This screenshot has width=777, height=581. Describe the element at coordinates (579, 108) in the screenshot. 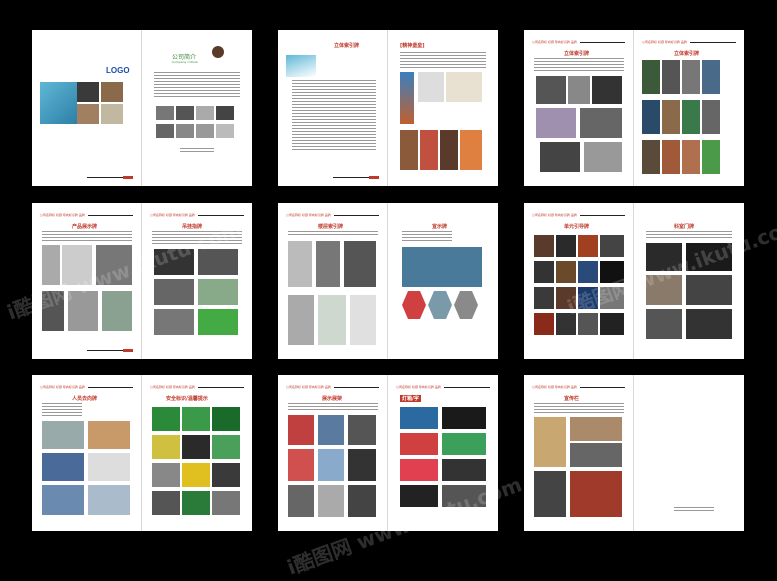

I see `page-left: 公司名称标 标题 导向标识牌 品牌 立体索引牌` at that location.